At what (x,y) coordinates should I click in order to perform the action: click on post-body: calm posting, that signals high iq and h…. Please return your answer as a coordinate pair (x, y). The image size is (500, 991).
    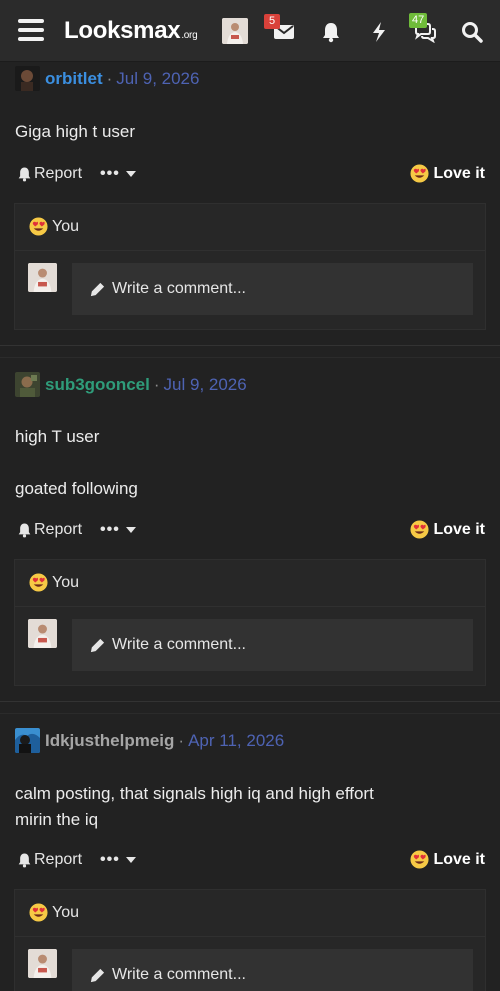
    Looking at the image, I should click on (194, 806).